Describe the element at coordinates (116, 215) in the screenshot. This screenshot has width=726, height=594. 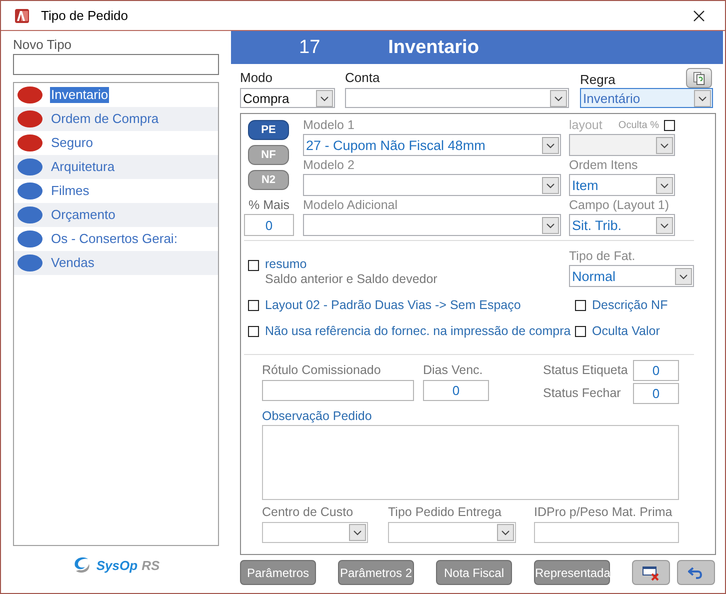
I see `list-item: Orçamento` at that location.